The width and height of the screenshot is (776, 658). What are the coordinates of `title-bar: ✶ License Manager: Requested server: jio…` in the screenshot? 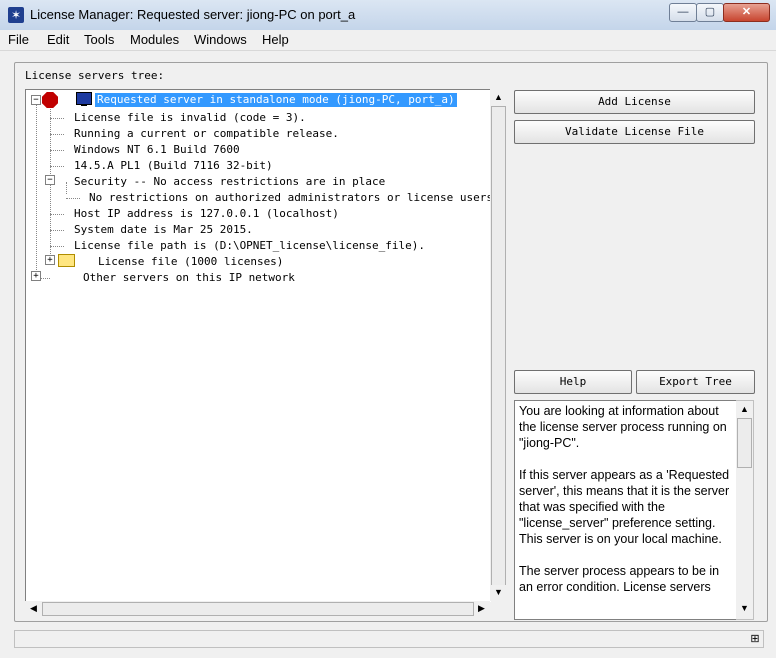 It's located at (388, 15).